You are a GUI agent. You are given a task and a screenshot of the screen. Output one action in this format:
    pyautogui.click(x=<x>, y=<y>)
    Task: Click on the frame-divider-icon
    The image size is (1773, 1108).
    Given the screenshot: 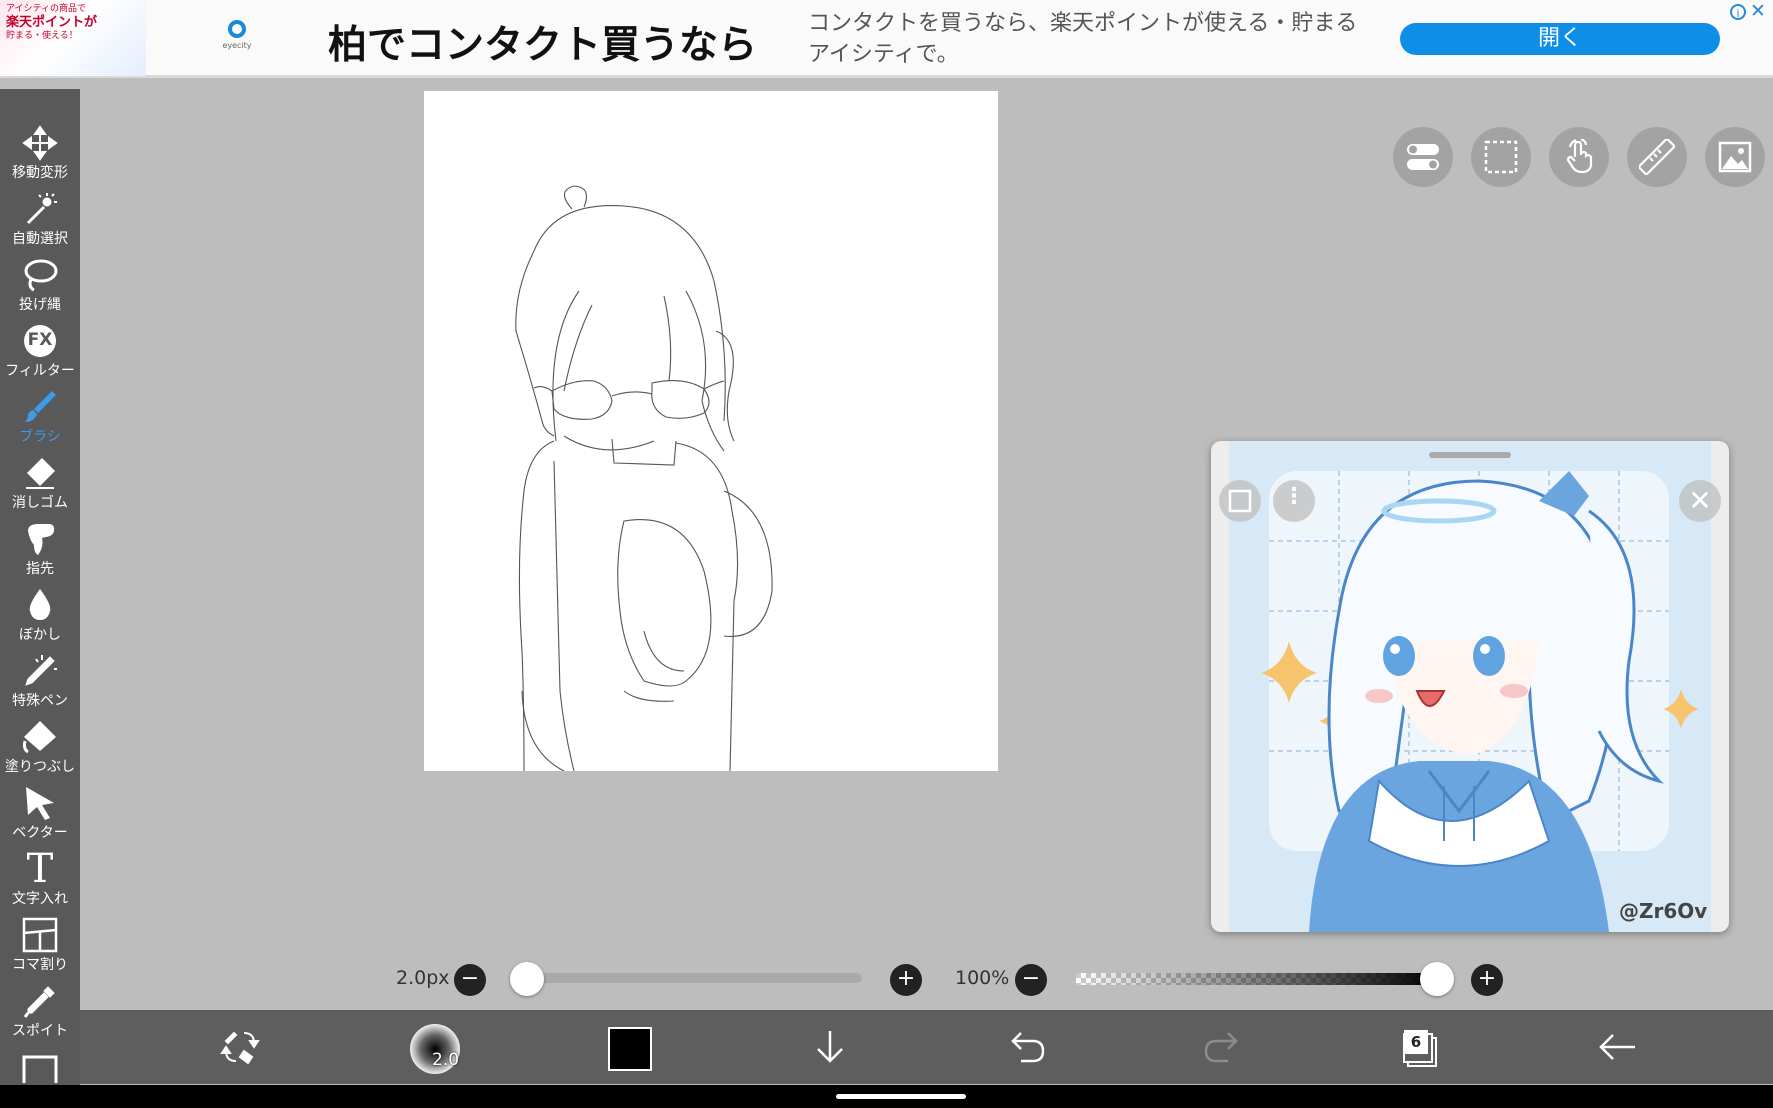 What is the action you would take?
    pyautogui.click(x=40, y=935)
    